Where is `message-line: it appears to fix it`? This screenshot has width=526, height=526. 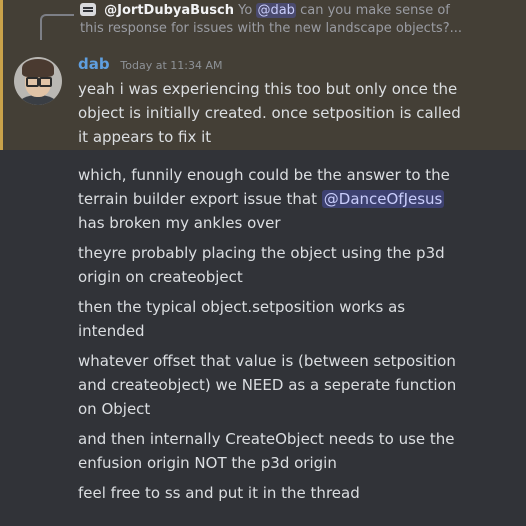 message-line: it appears to fix it is located at coordinates (145, 137).